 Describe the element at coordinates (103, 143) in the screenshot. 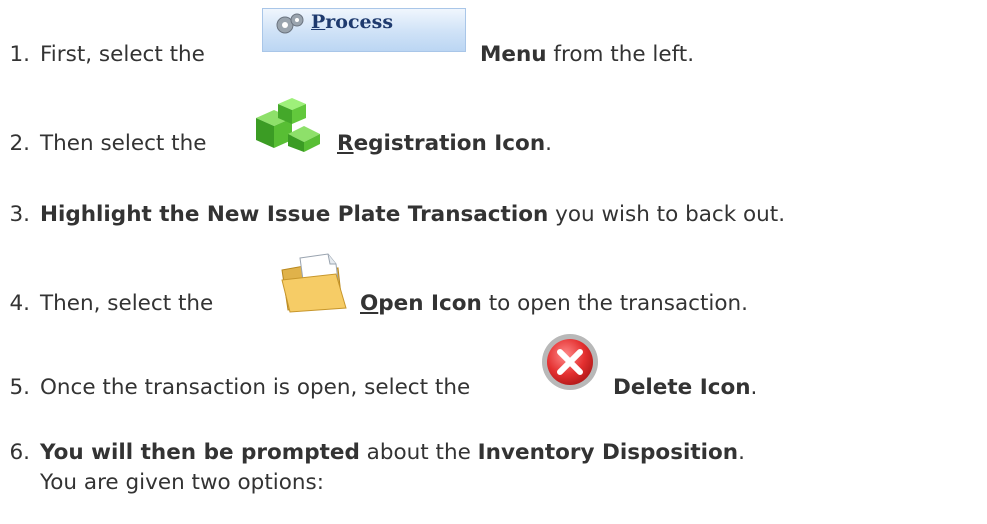

I see `step-2: 2. Then select the` at that location.